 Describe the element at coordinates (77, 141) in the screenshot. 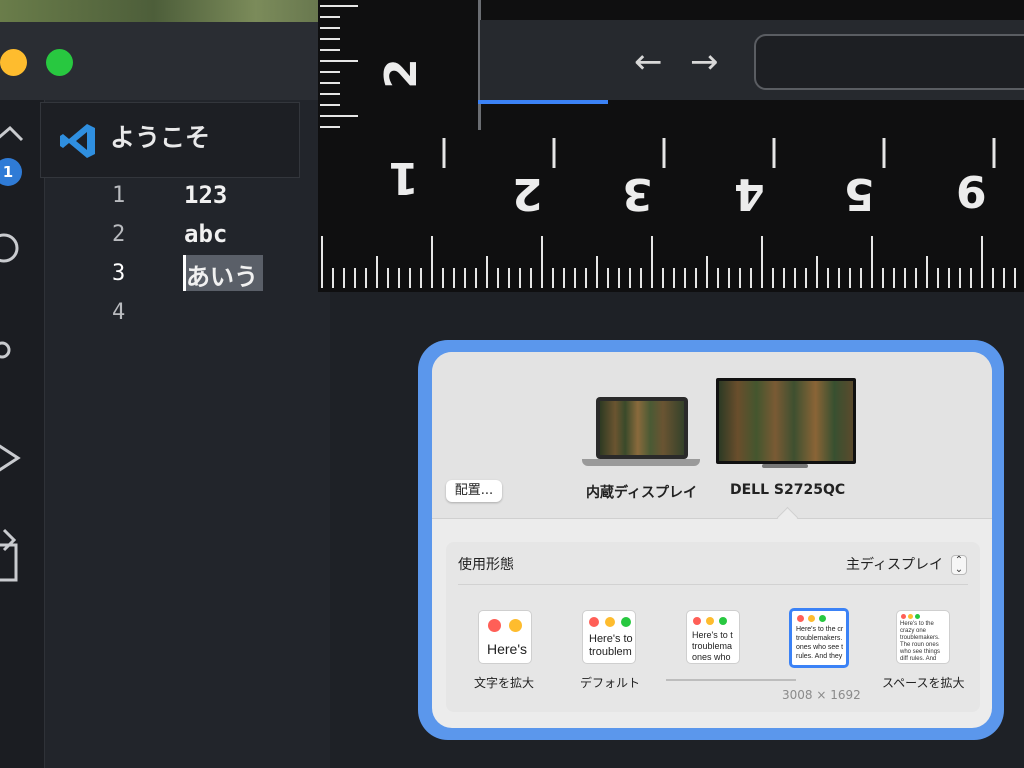

I see `vscode-logo-icon` at that location.